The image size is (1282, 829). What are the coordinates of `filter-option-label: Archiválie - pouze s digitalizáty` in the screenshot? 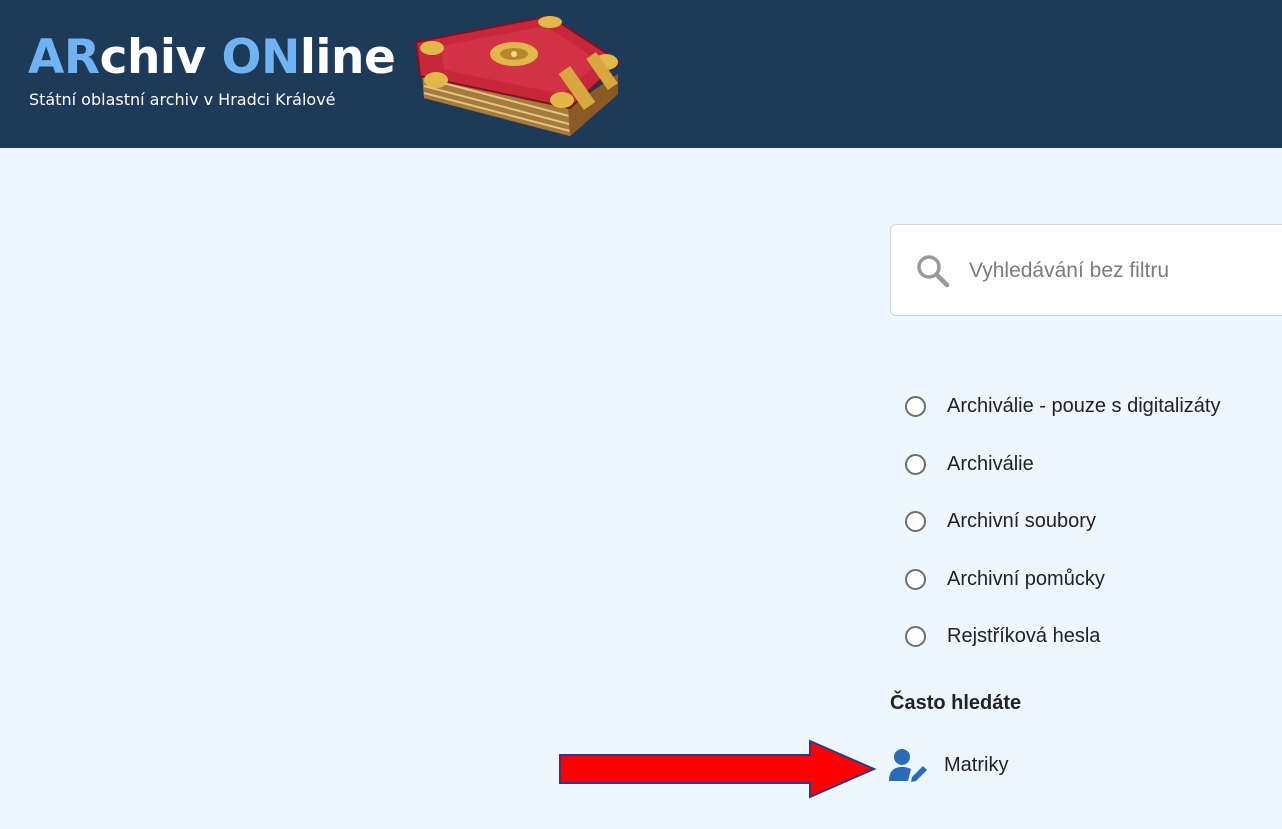 It's located at (1084, 406).